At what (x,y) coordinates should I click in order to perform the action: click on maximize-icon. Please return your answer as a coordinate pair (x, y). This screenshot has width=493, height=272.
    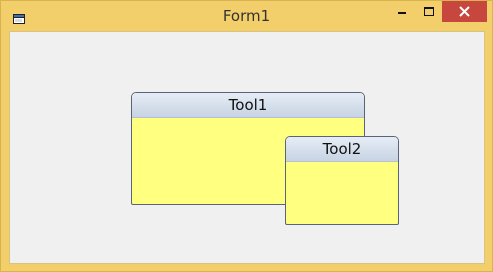
    Looking at the image, I should click on (429, 11).